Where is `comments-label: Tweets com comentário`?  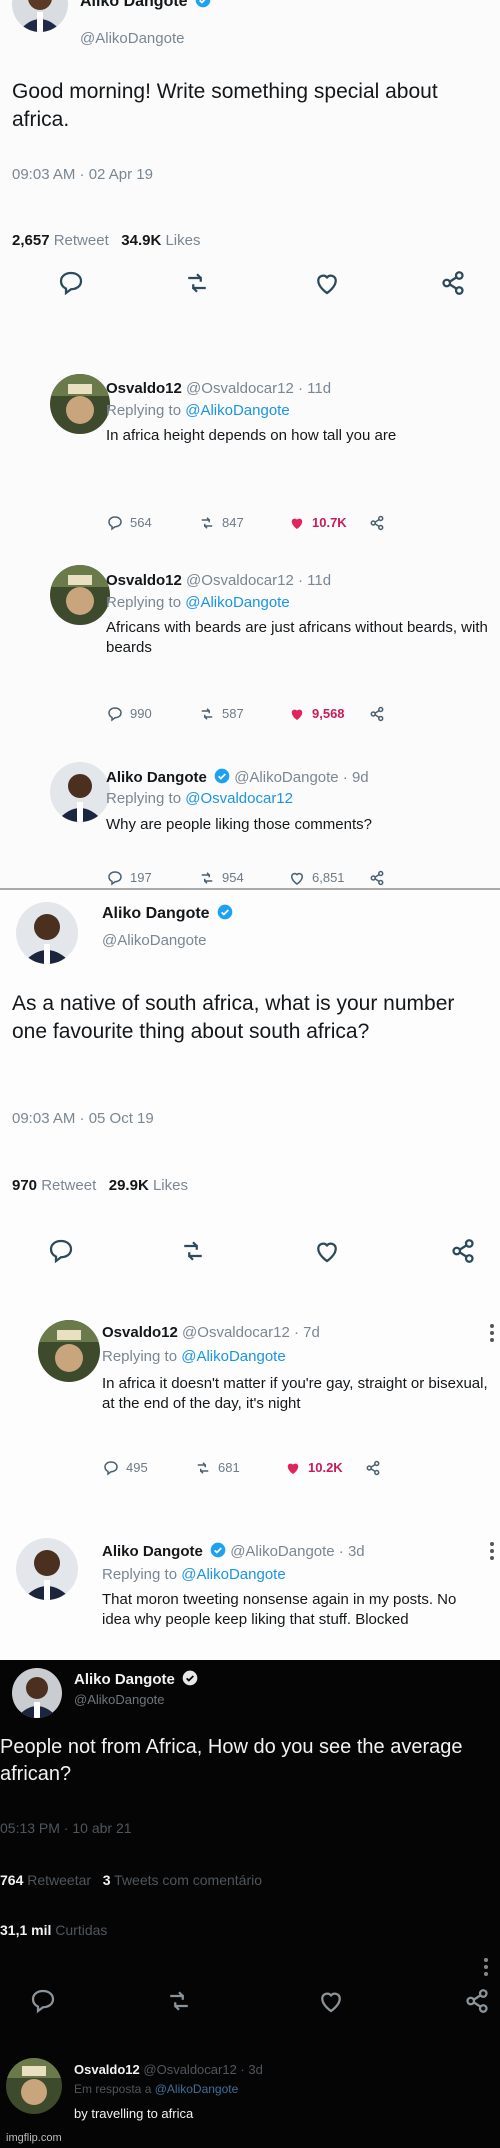 comments-label: Tweets com comentário is located at coordinates (188, 1880).